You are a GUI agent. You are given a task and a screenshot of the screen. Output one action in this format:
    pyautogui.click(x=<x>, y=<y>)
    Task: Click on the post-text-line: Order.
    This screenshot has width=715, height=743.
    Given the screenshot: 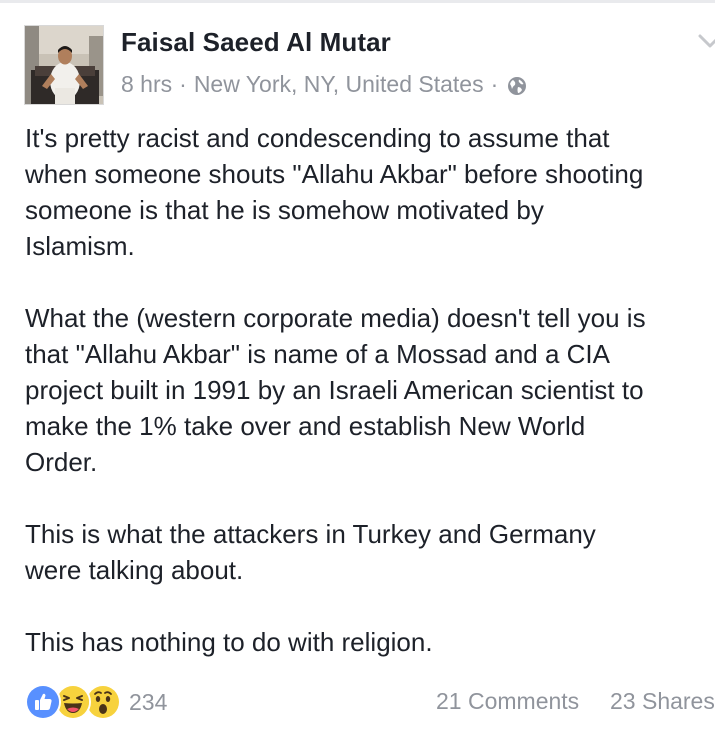 What is the action you would take?
    pyautogui.click(x=61, y=462)
    